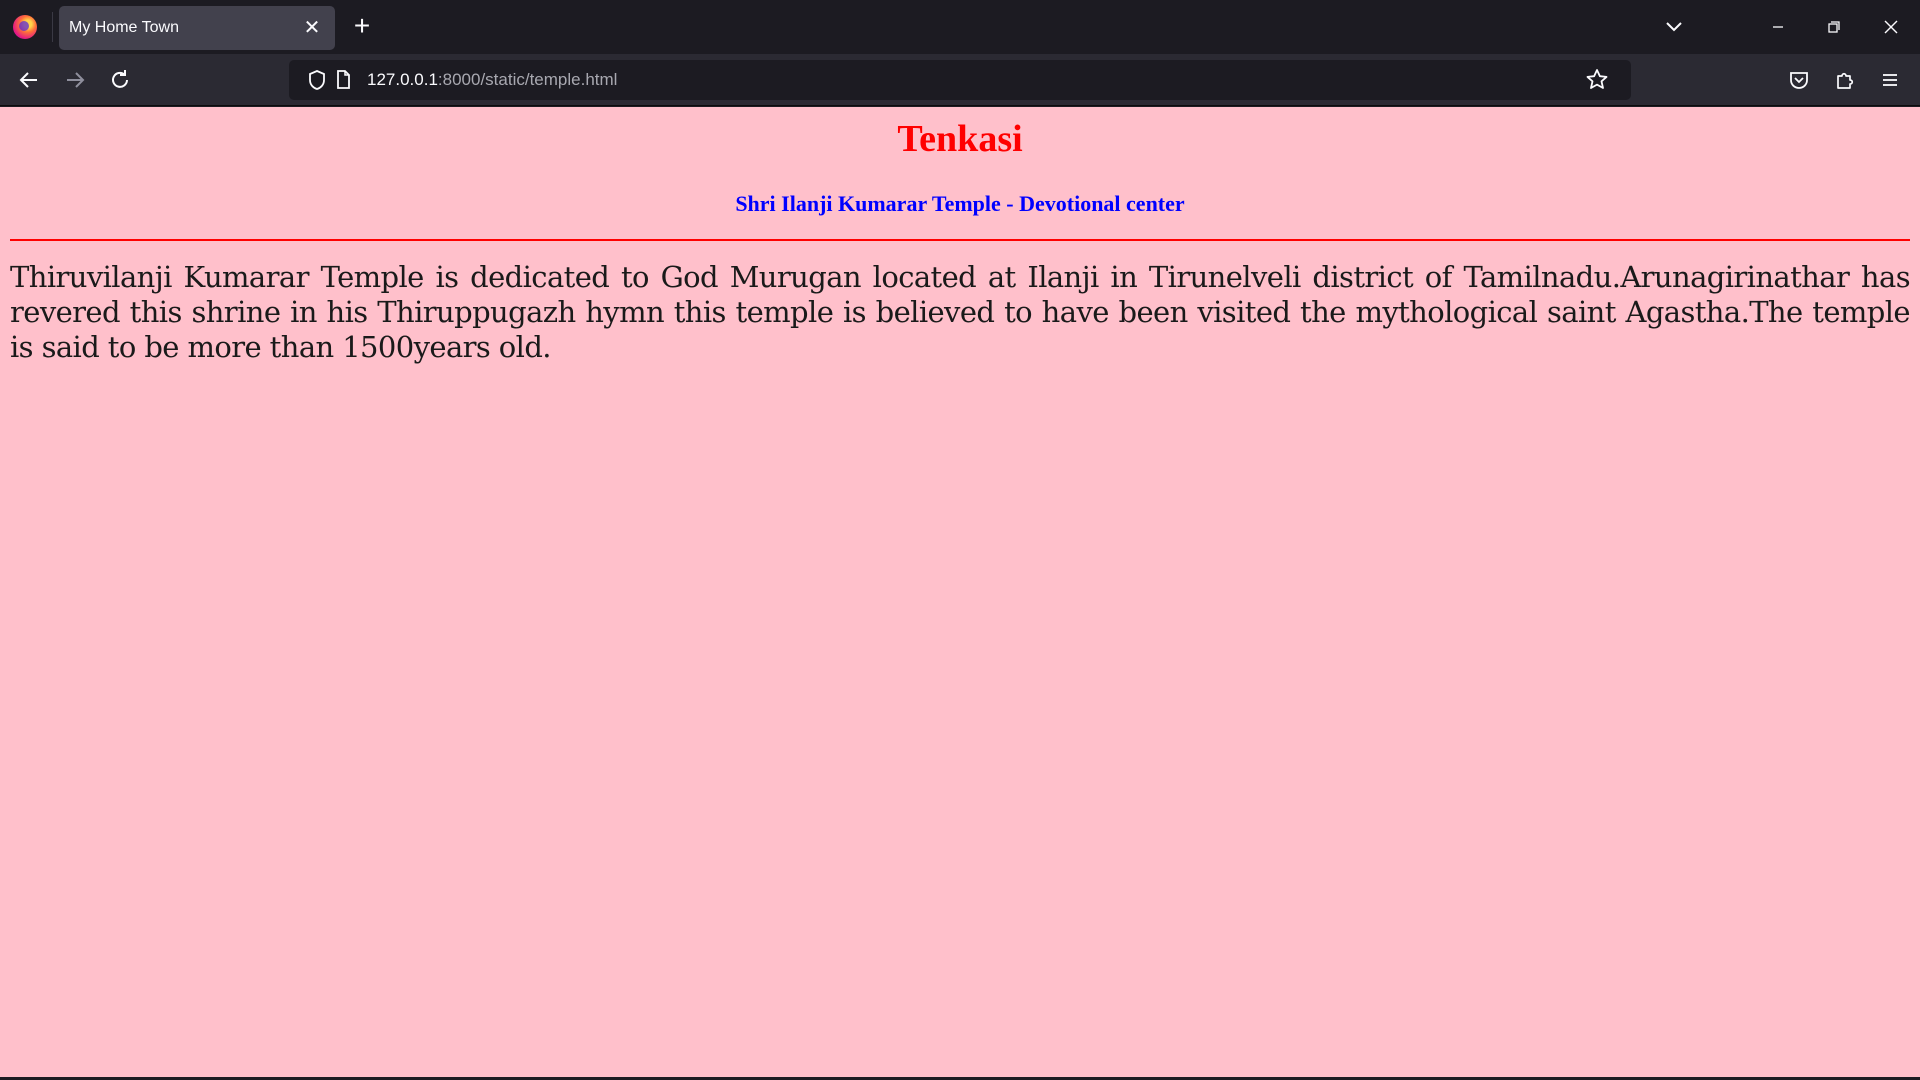 The width and height of the screenshot is (1920, 1080). What do you see at coordinates (1799, 80) in the screenshot?
I see `pocket-icon` at bounding box center [1799, 80].